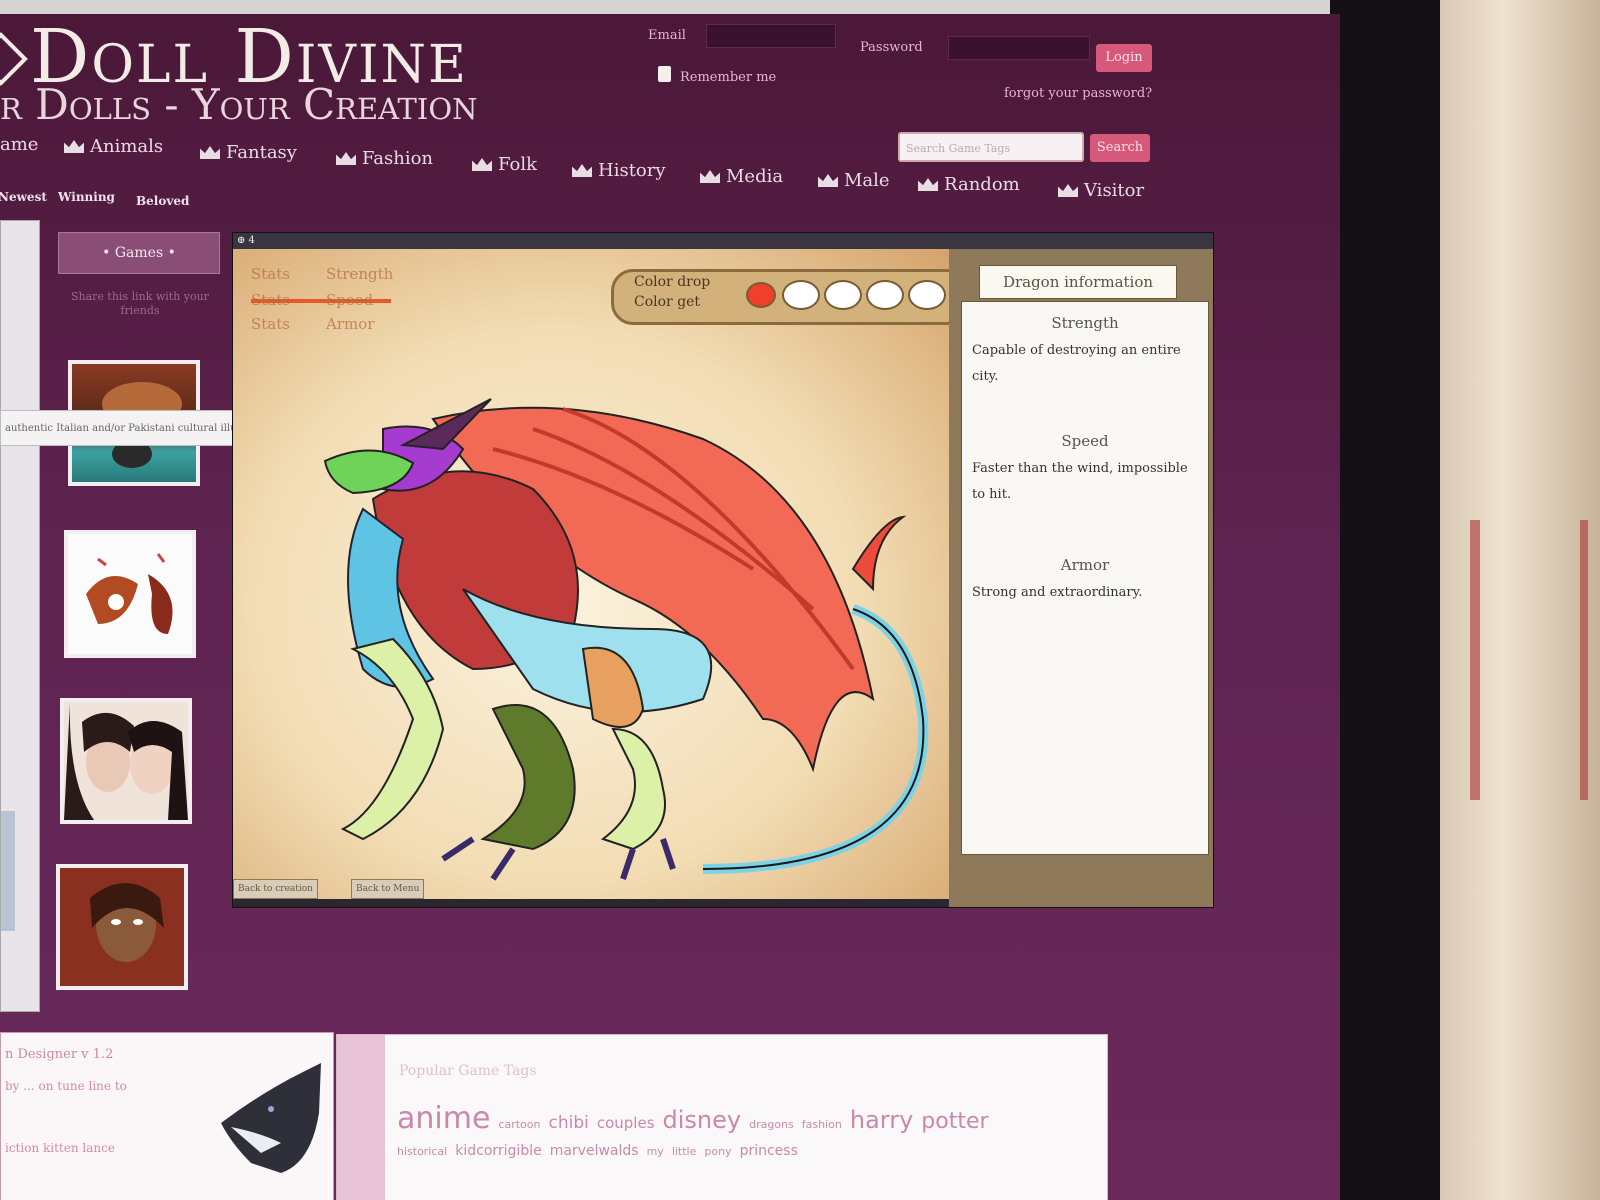 This screenshot has height=1200, width=1600. I want to click on nav-item-history: History, so click(619, 170).